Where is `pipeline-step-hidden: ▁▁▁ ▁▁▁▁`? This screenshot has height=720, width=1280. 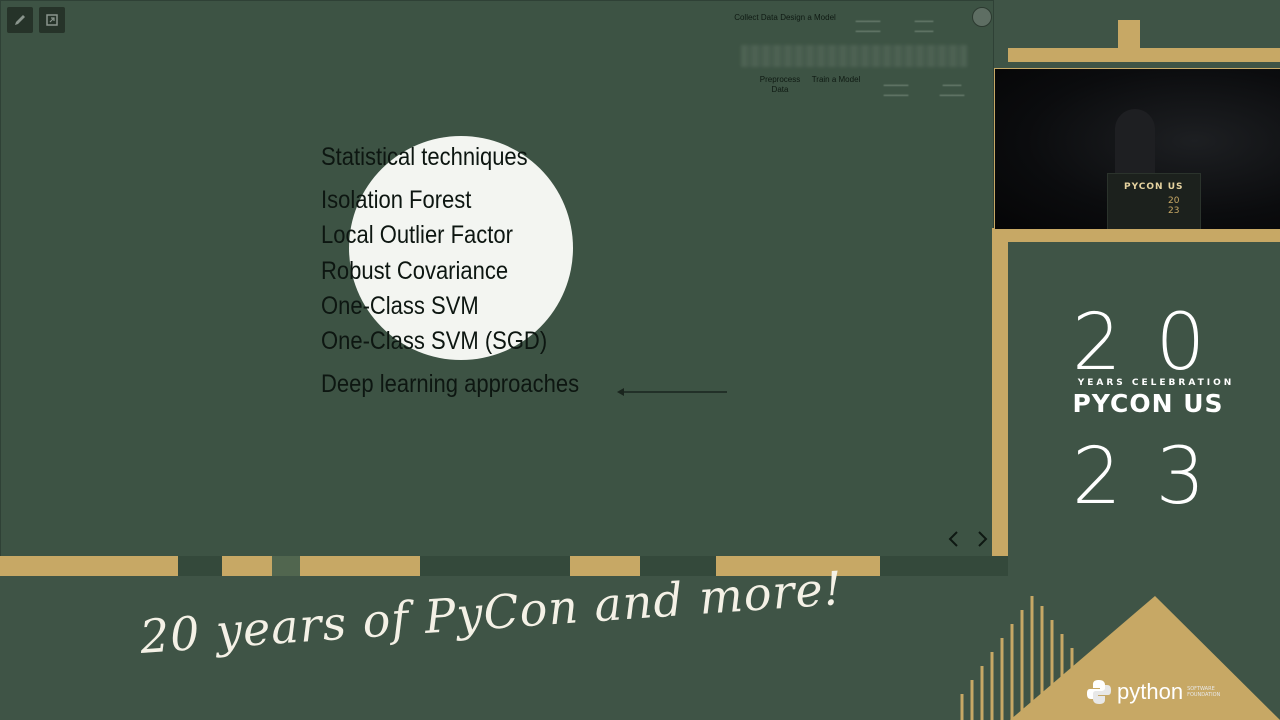
pipeline-step-hidden: ▁▁▁ ▁▁▁▁ is located at coordinates (952, 86).